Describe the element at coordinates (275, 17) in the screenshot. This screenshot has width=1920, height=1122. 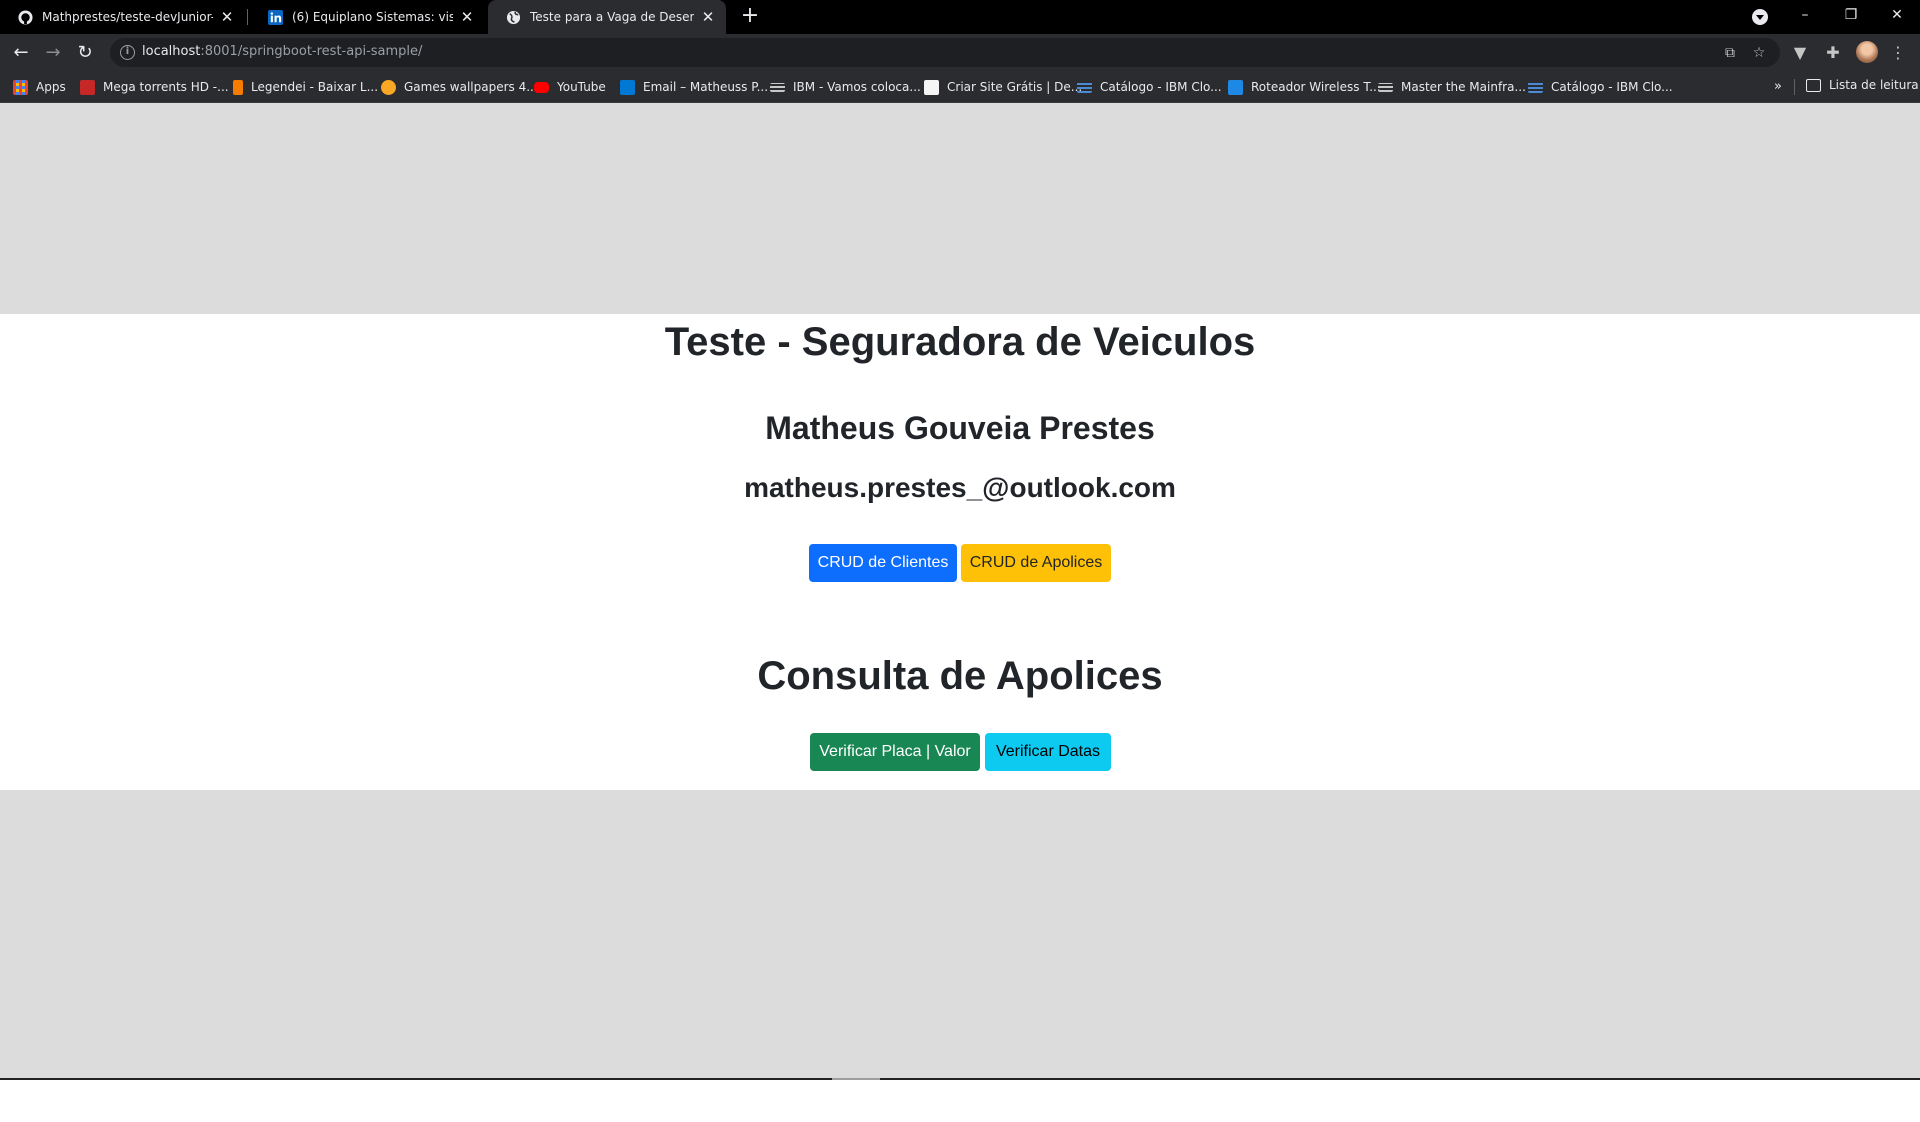
I see `linkedin-icon` at that location.